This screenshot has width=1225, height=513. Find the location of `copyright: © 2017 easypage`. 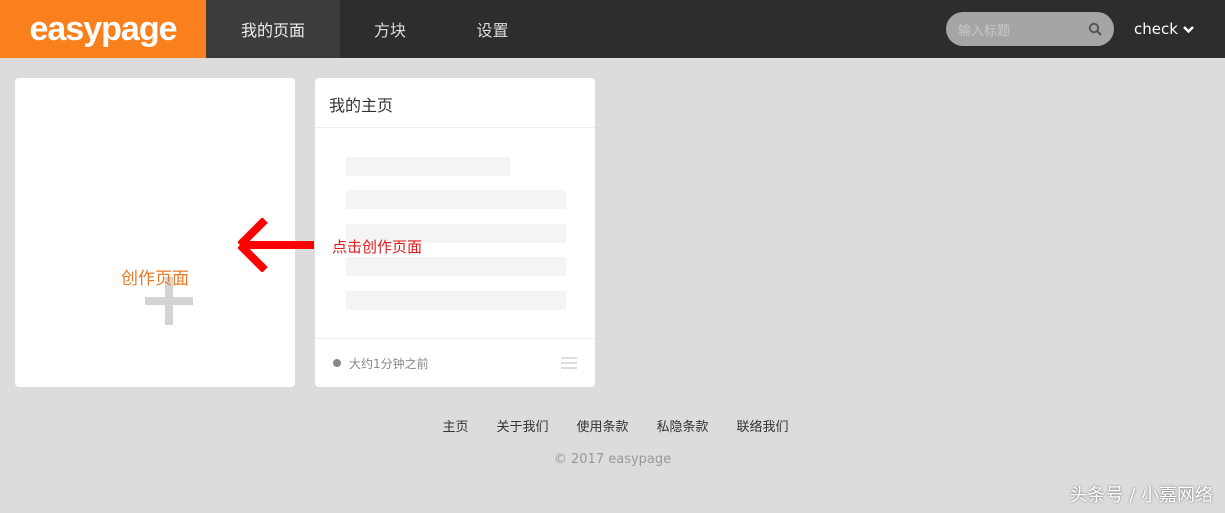

copyright: © 2017 easypage is located at coordinates (612, 459).